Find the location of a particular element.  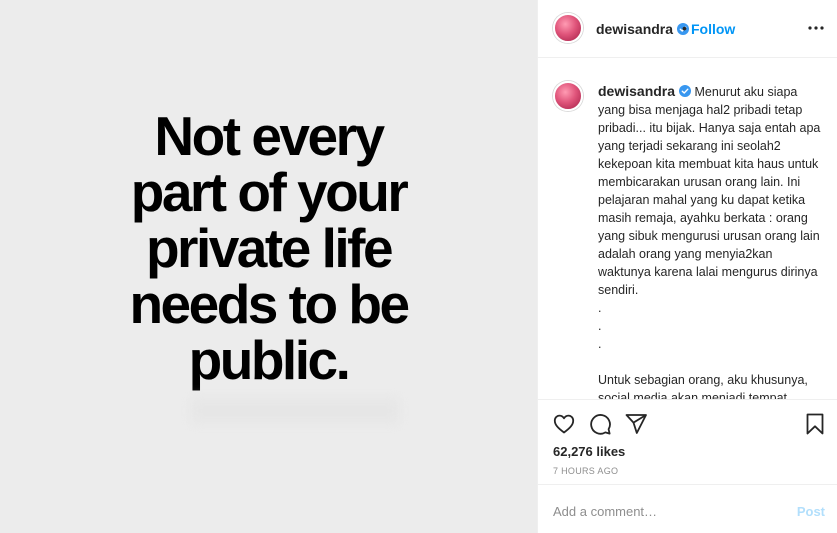

bookmark-icon is located at coordinates (815, 424).